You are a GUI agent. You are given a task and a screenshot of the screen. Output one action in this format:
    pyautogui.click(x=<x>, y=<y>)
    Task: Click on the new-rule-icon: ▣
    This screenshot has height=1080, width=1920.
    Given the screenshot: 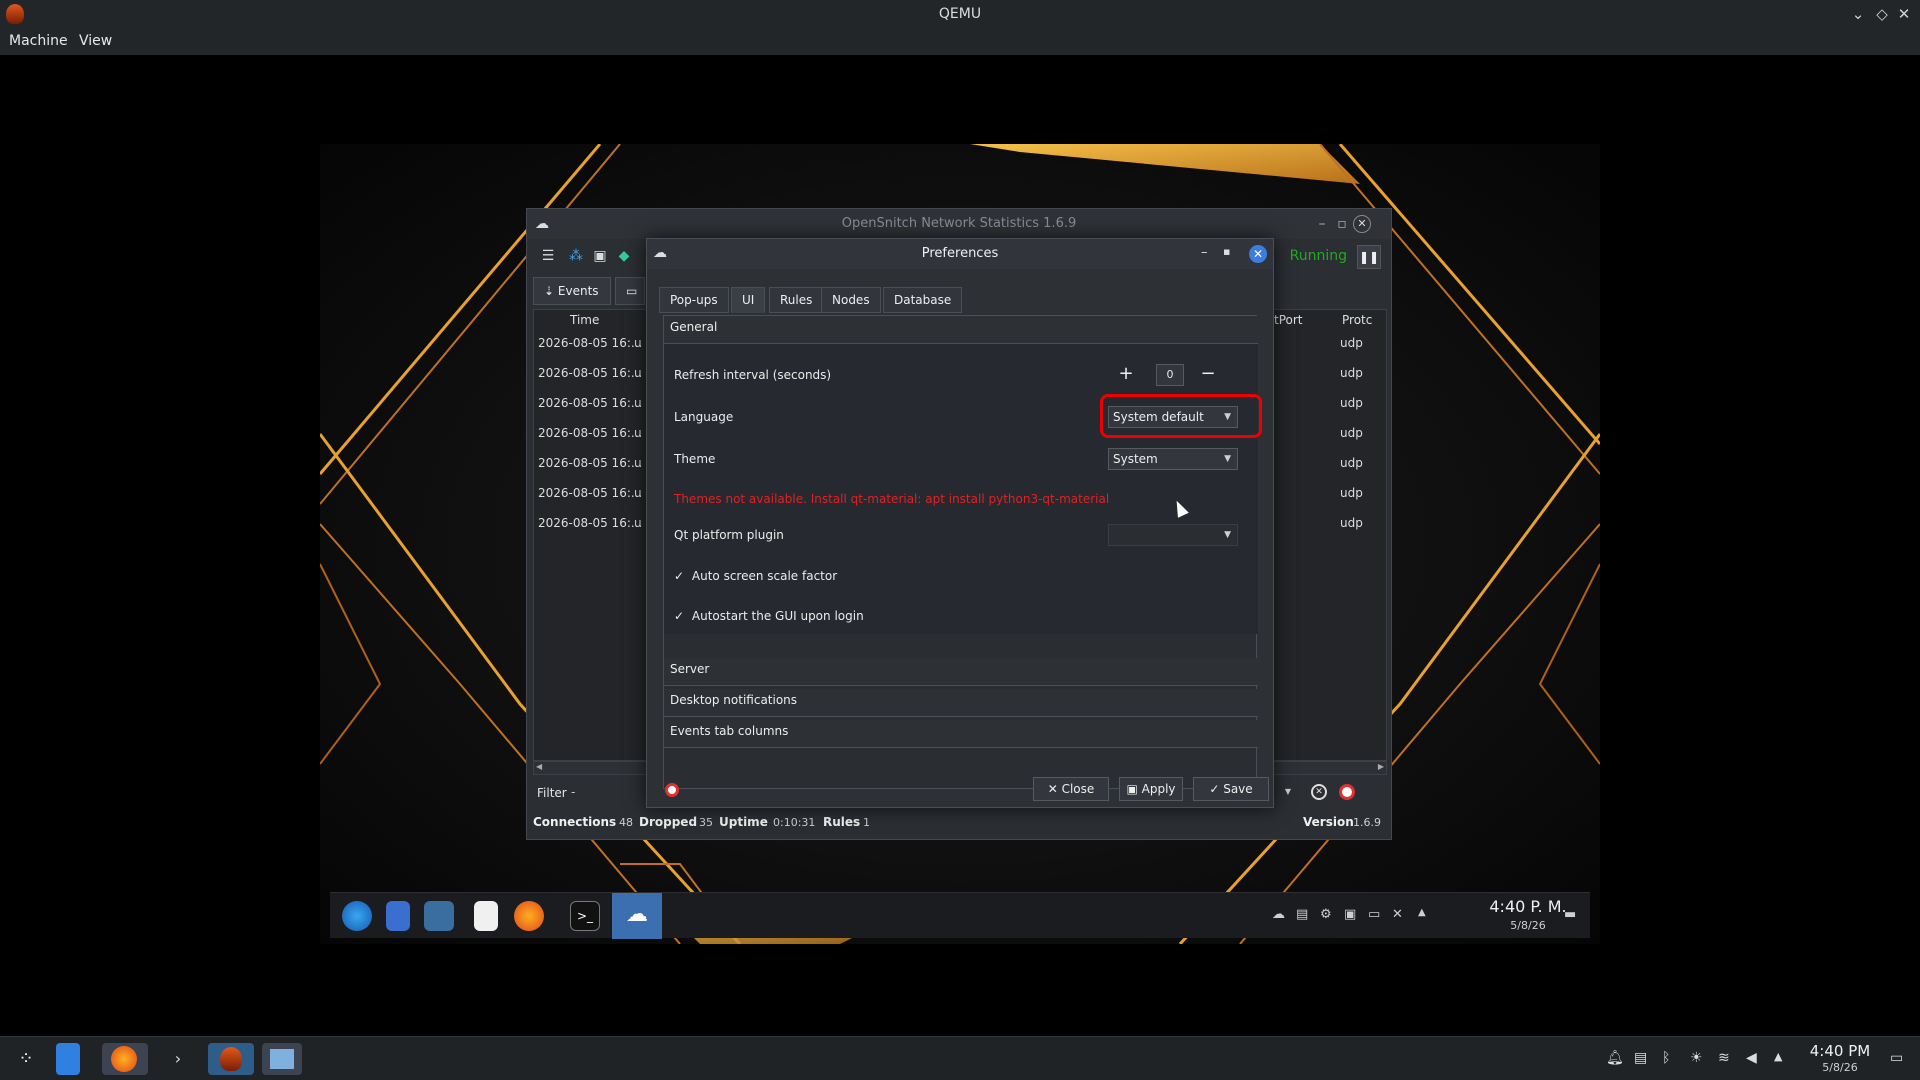 What is the action you would take?
    pyautogui.click(x=600, y=256)
    